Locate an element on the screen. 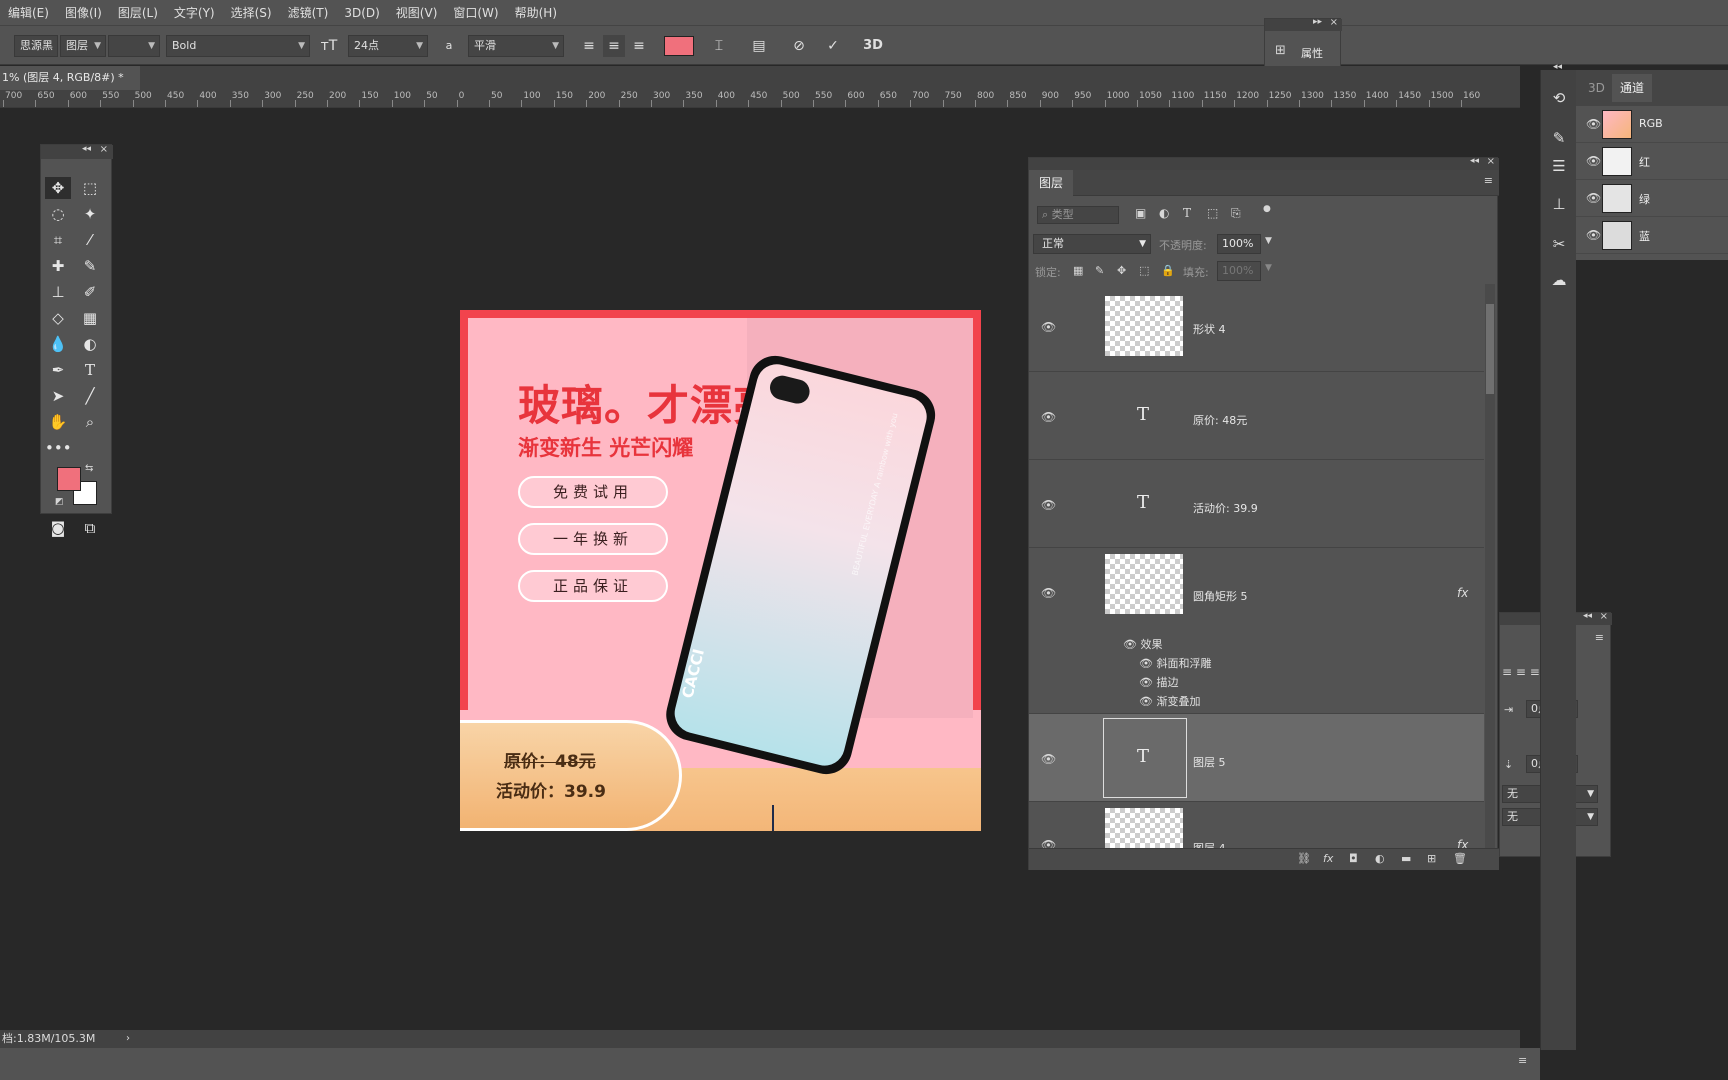  effects-label: 👁 效果 is located at coordinates (1142, 644).